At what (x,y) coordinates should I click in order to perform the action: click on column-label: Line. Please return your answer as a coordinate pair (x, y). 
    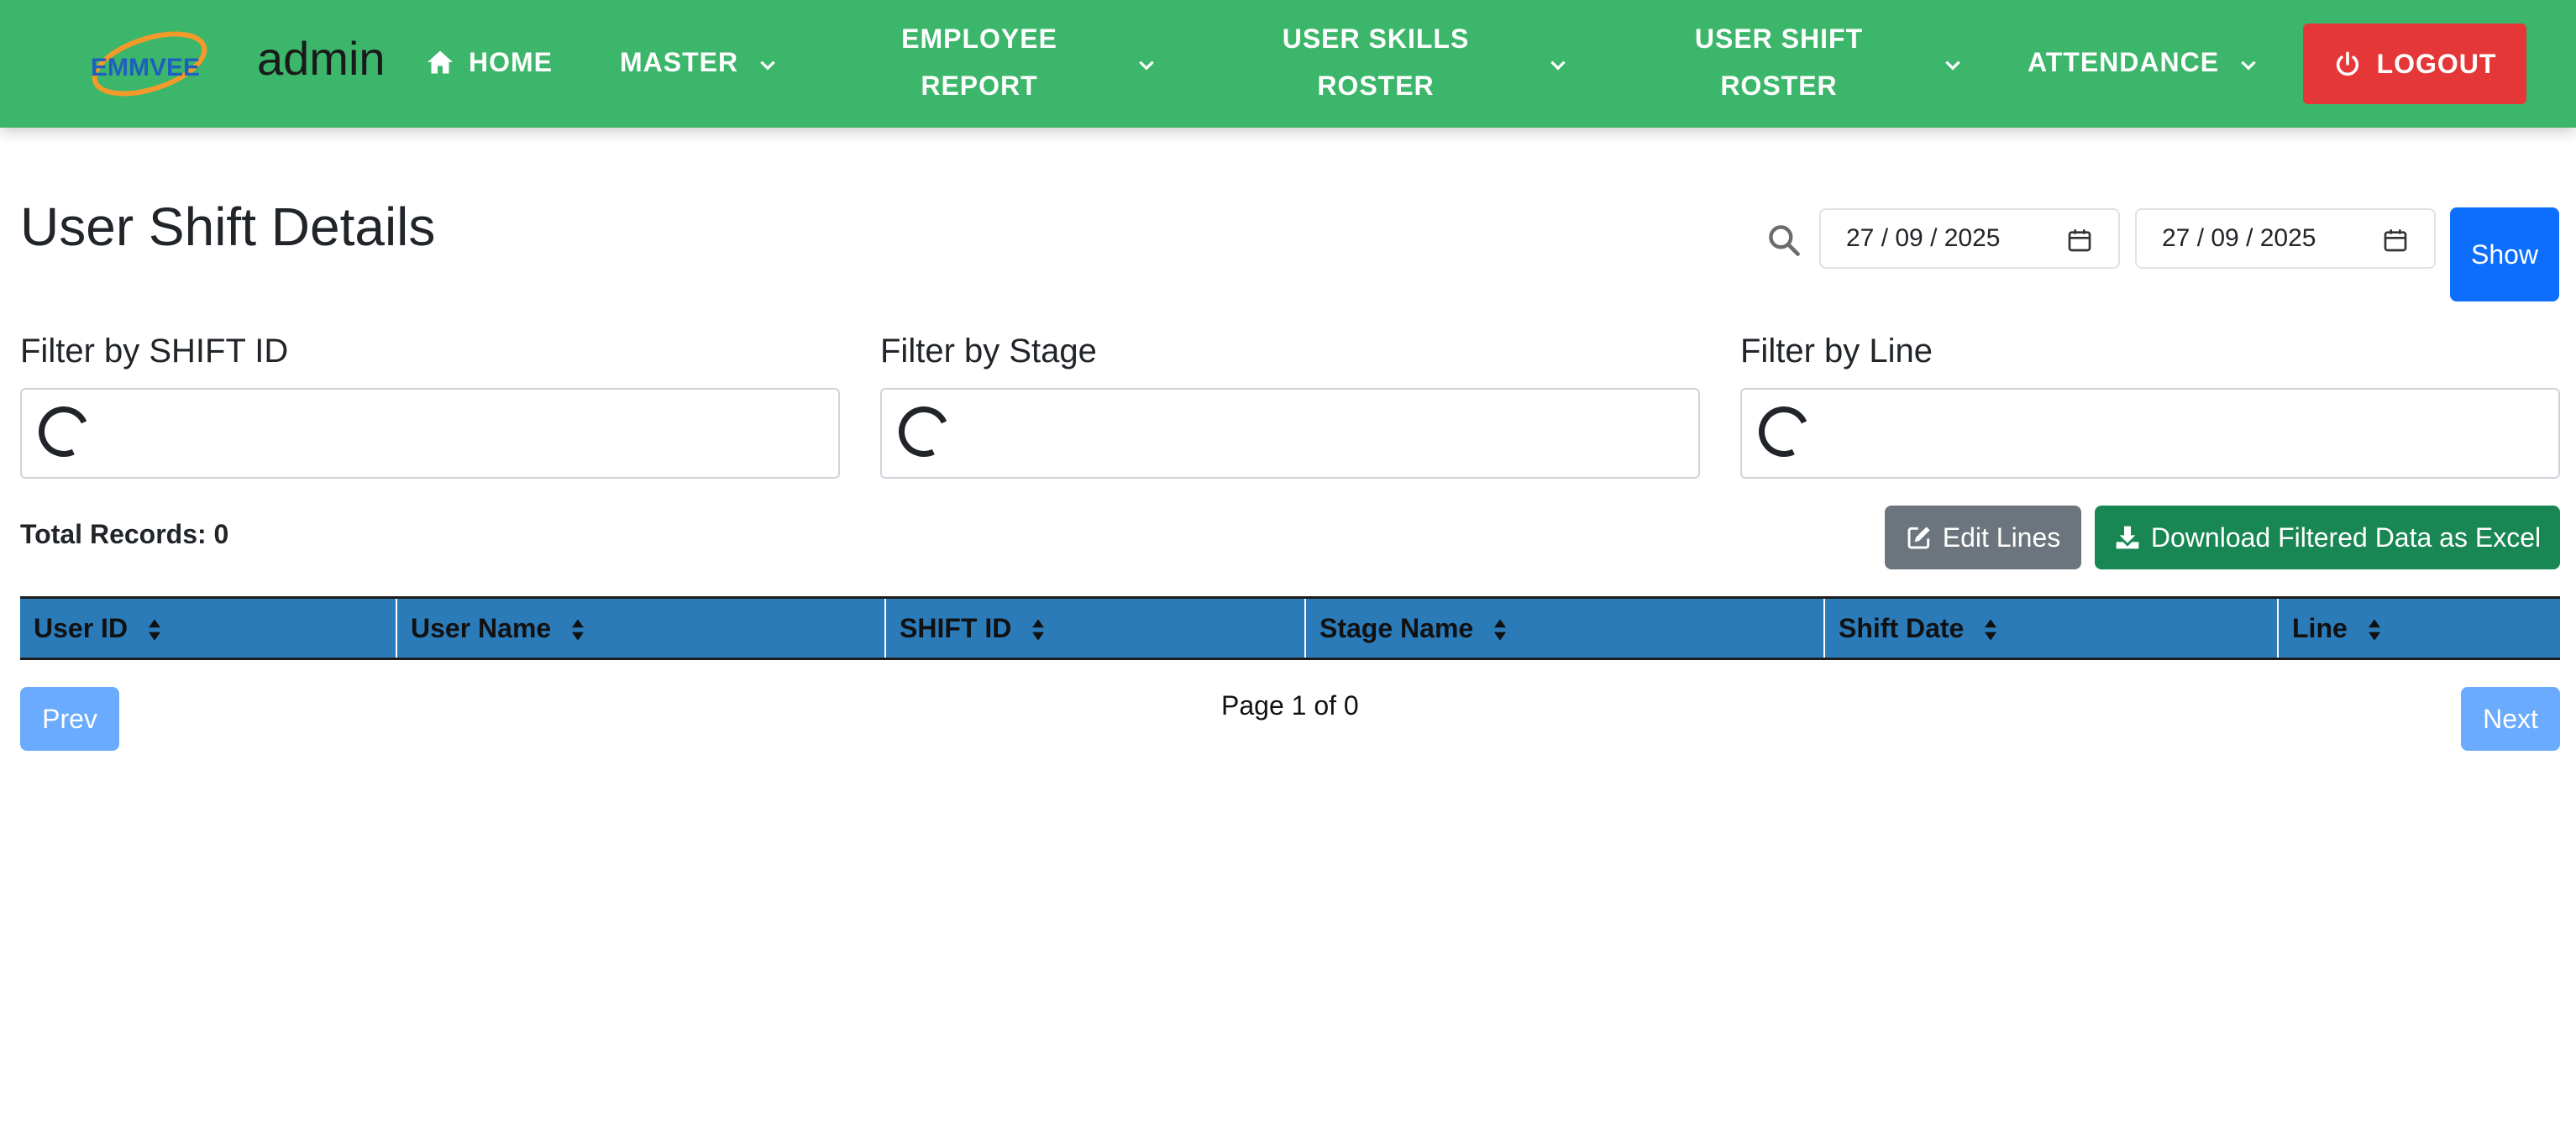
    Looking at the image, I should click on (2320, 627).